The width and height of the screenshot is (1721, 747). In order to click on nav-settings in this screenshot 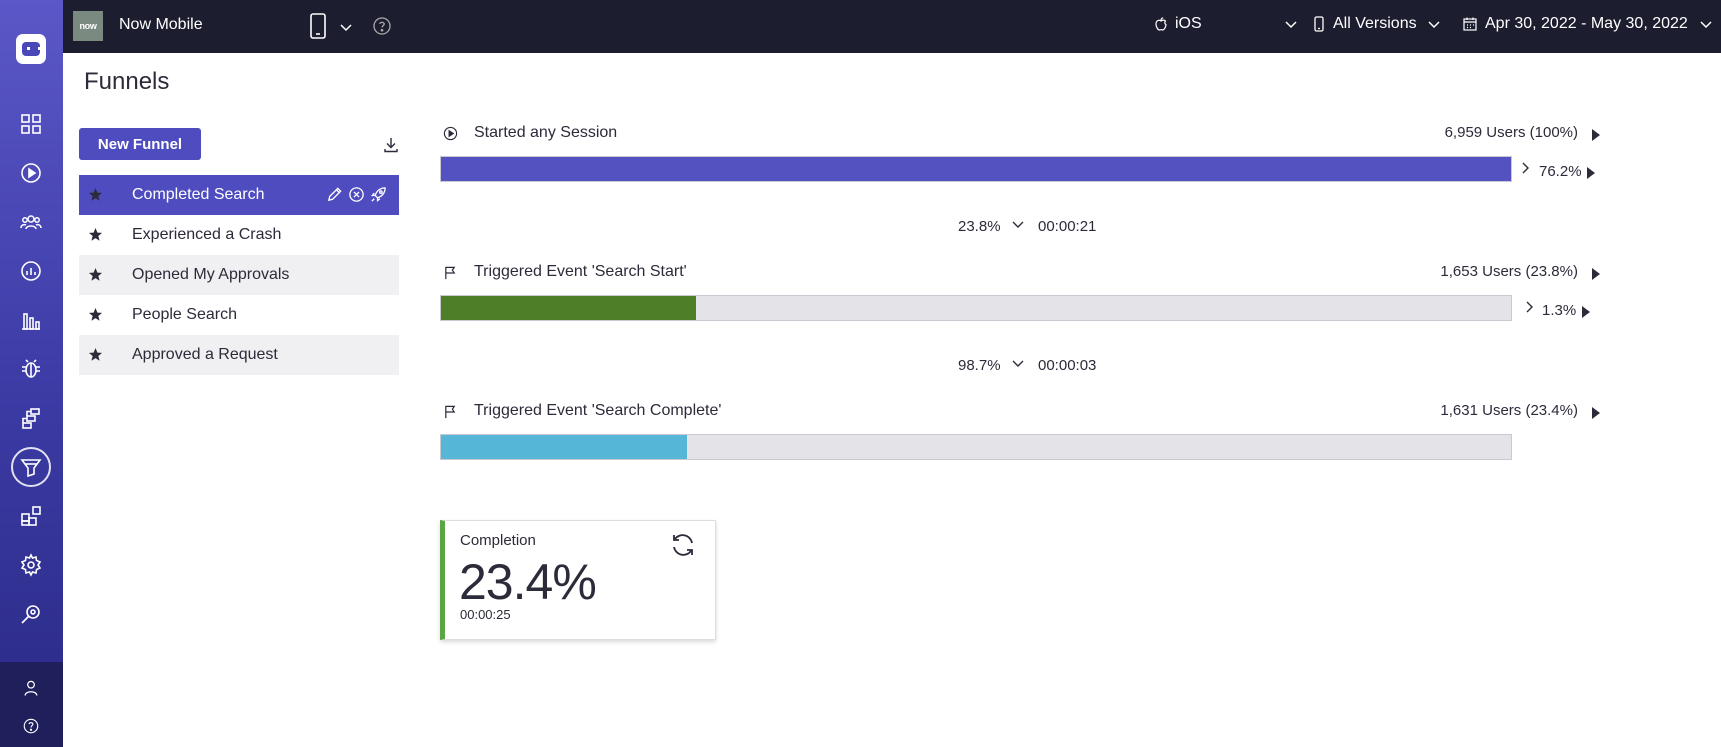, I will do `click(31, 565)`.